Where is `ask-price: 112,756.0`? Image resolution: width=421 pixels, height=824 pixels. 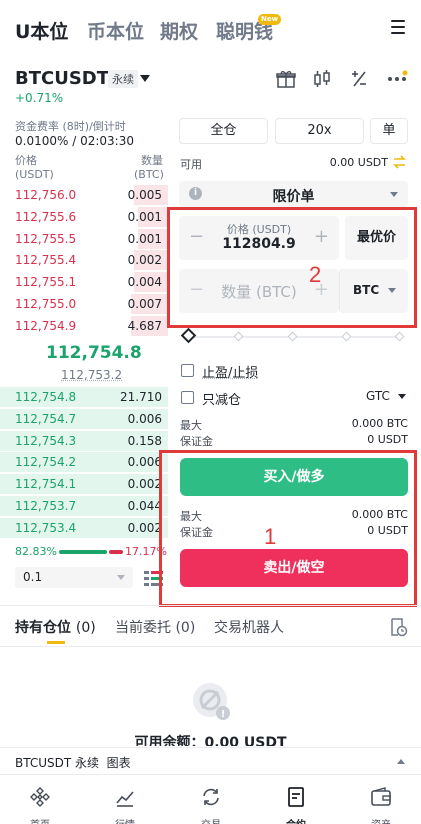 ask-price: 112,756.0 is located at coordinates (45, 195).